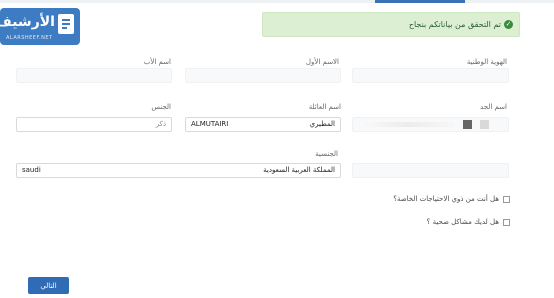 The height and width of the screenshot is (298, 554). Describe the element at coordinates (157, 62) in the screenshot. I see `father-name-label: اسم الأب` at that location.